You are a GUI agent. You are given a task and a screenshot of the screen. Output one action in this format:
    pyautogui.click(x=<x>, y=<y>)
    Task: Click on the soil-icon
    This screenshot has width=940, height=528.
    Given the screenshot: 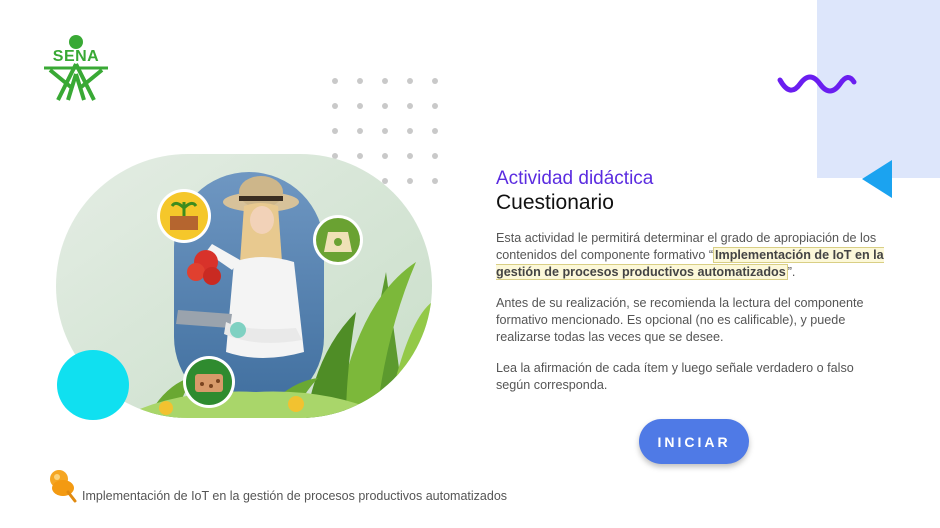 What is the action you would take?
    pyautogui.click(x=209, y=382)
    